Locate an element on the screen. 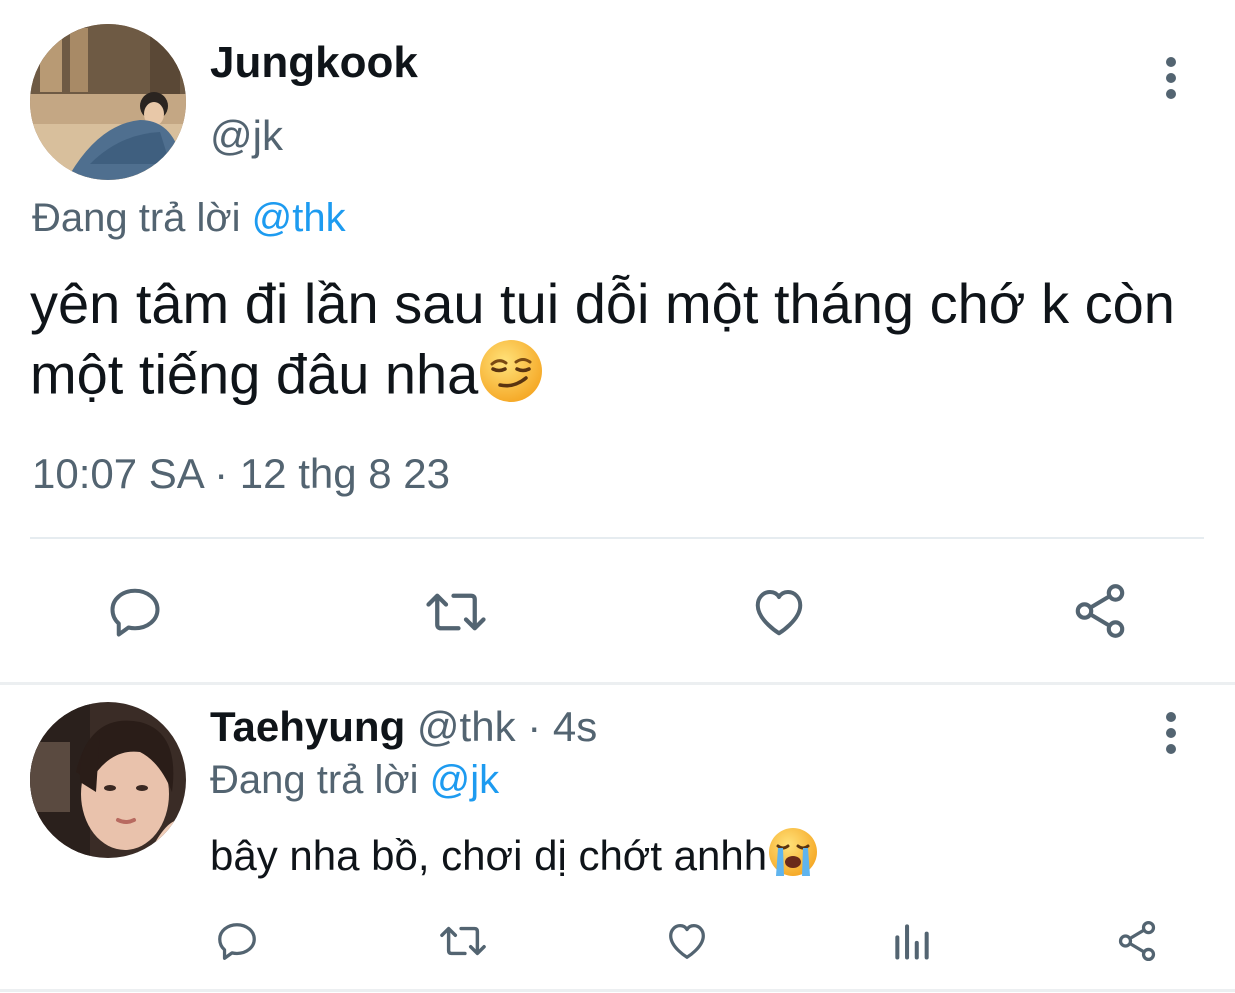 The image size is (1235, 993). replying-to-mention: @thk is located at coordinates (299, 218).